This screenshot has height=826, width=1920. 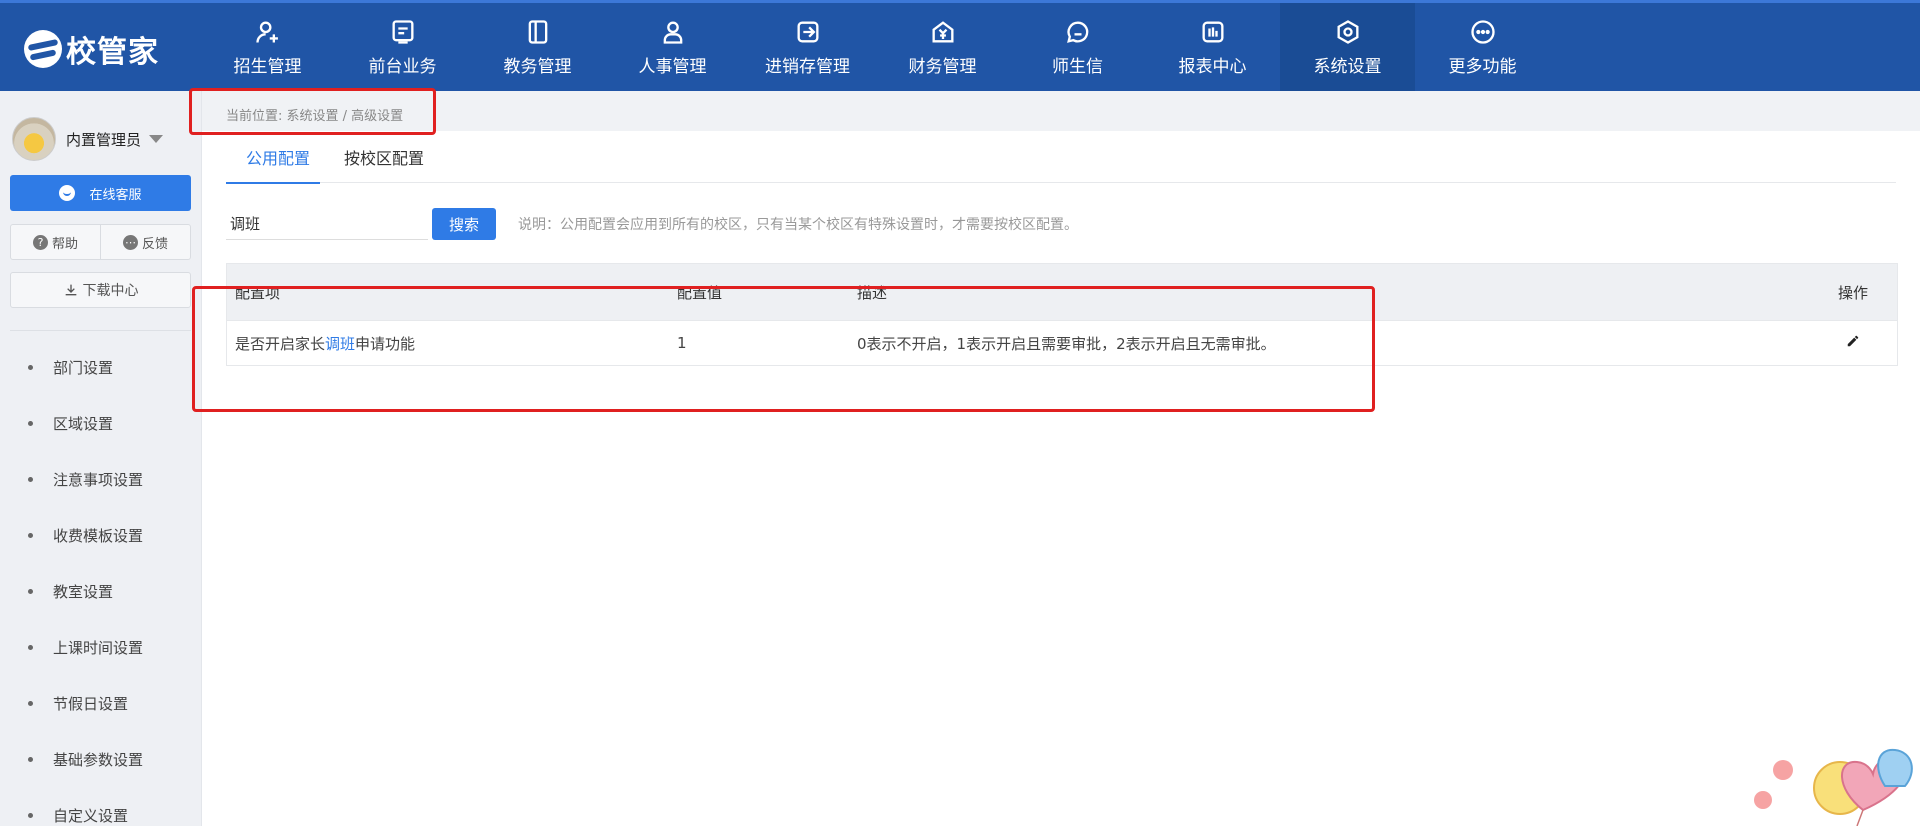 I want to click on nav-label: 进销存管理, so click(x=807, y=66).